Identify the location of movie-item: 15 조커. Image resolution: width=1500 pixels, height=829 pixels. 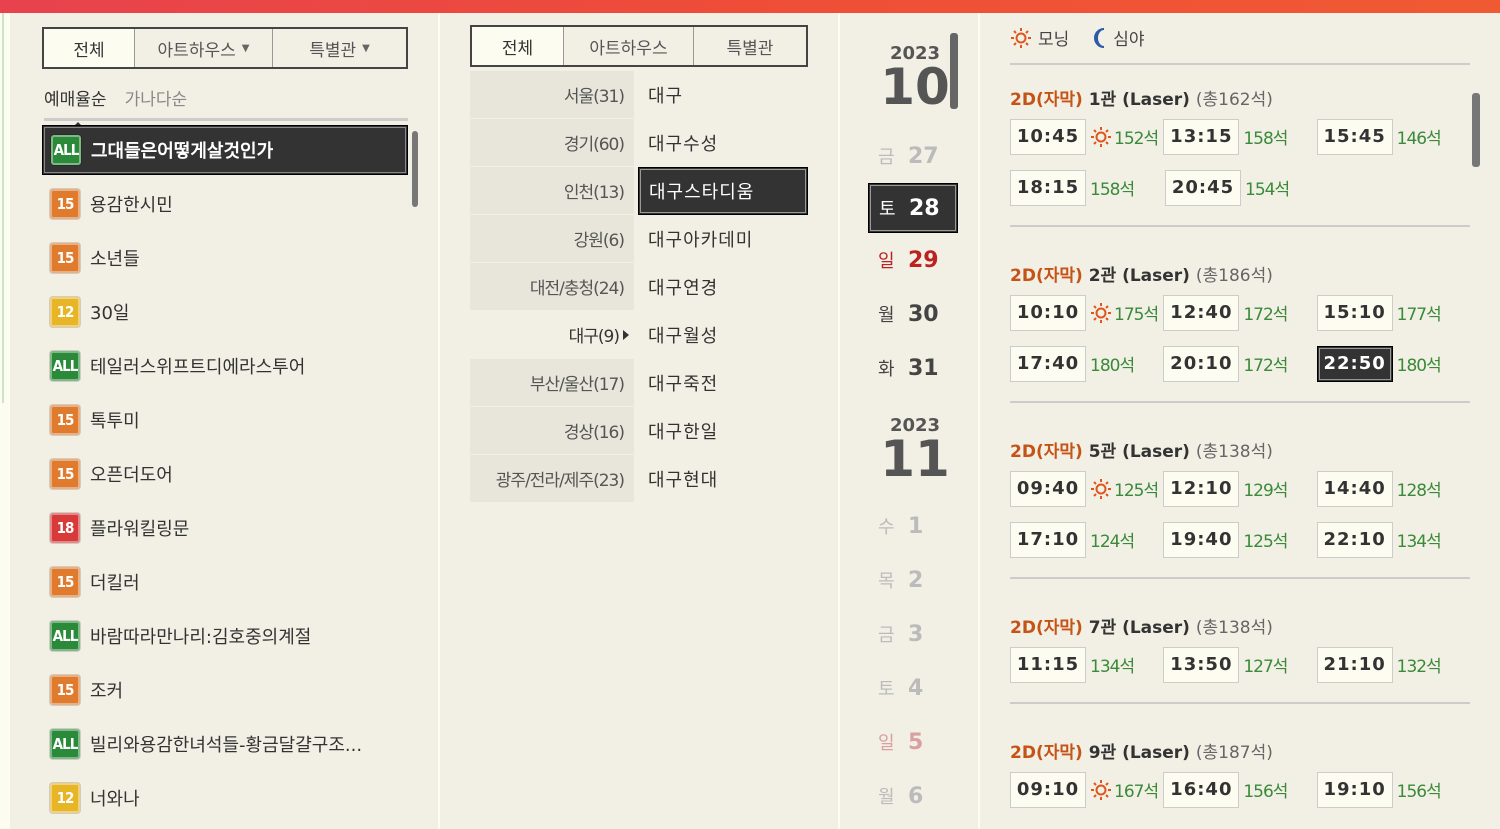
(225, 690).